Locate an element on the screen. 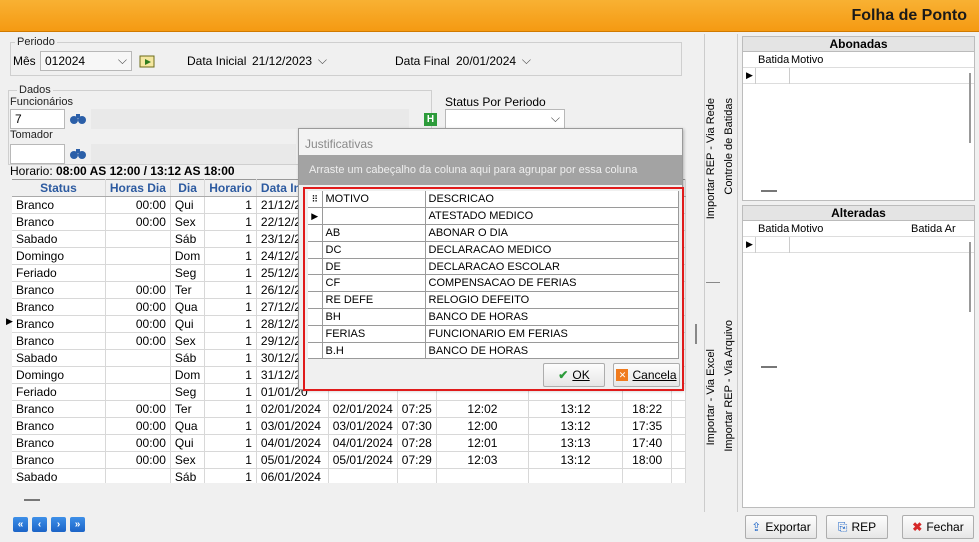  binoculars-icon is located at coordinates (78, 153).